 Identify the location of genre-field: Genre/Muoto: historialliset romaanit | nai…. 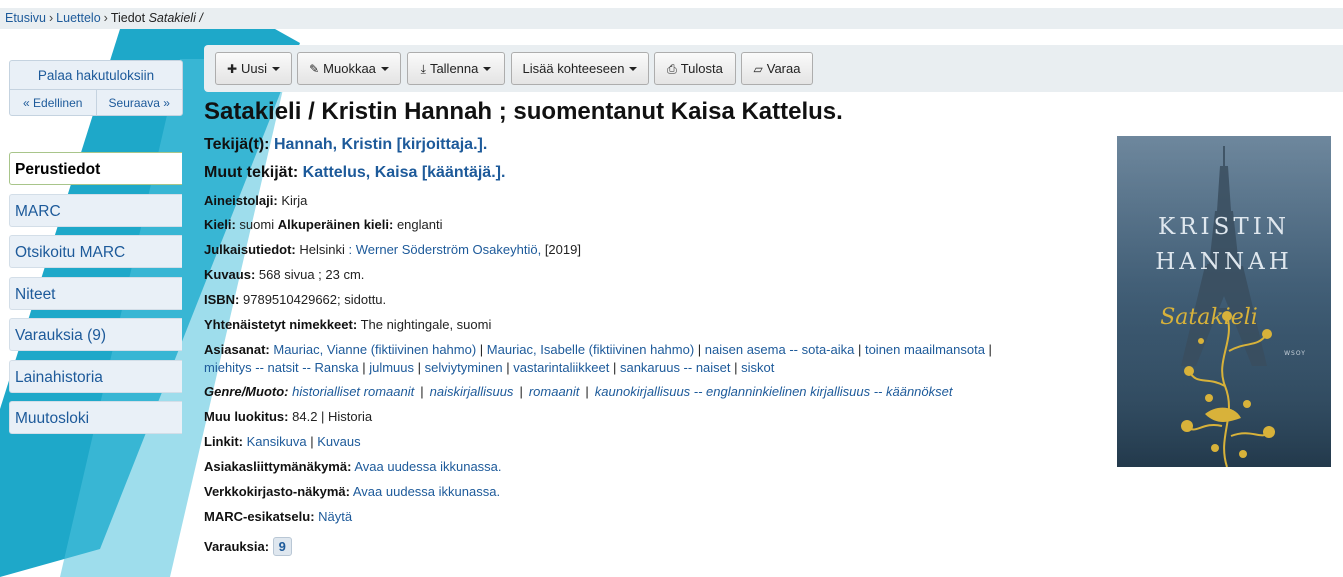
(578, 391).